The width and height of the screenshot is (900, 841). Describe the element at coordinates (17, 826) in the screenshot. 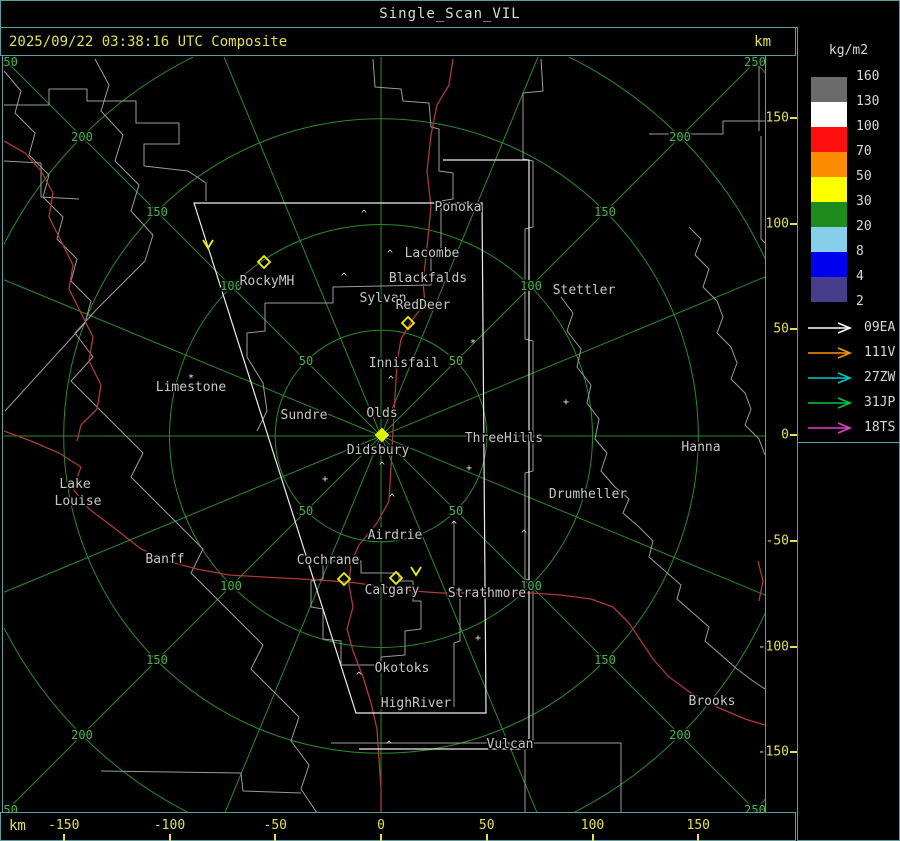

I see `bottom-axis-unit-label: km` at that location.